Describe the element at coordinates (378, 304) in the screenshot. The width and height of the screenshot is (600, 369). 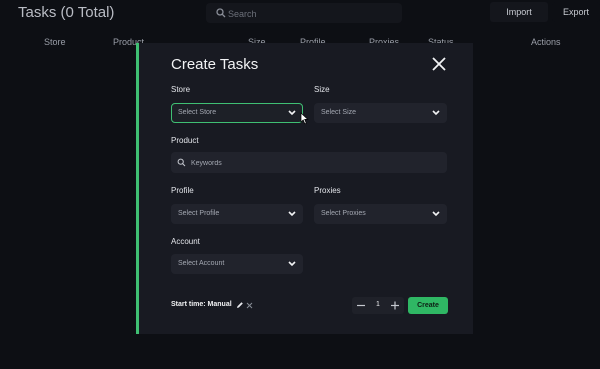
I see `quantity-value: 1` at that location.